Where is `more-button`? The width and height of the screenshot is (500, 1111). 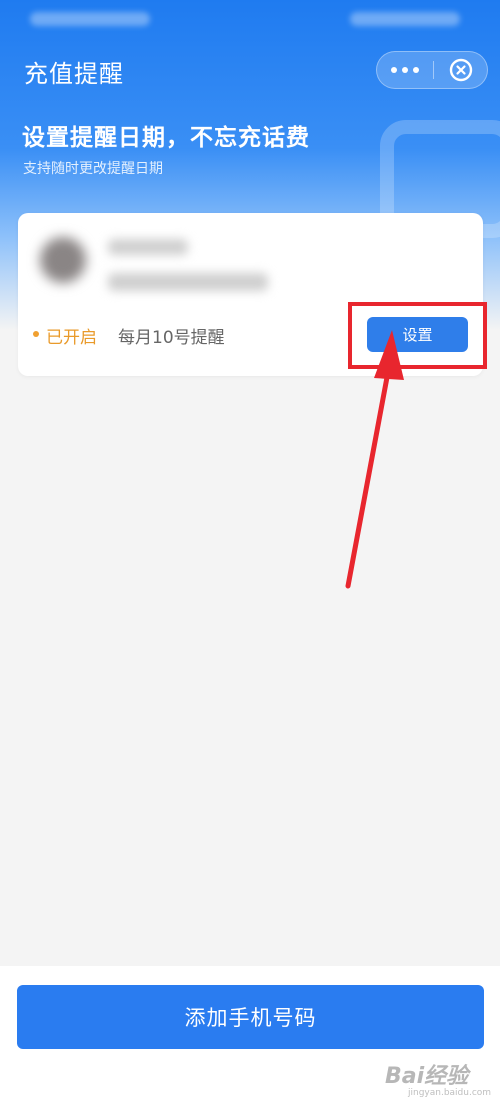
more-button is located at coordinates (405, 70).